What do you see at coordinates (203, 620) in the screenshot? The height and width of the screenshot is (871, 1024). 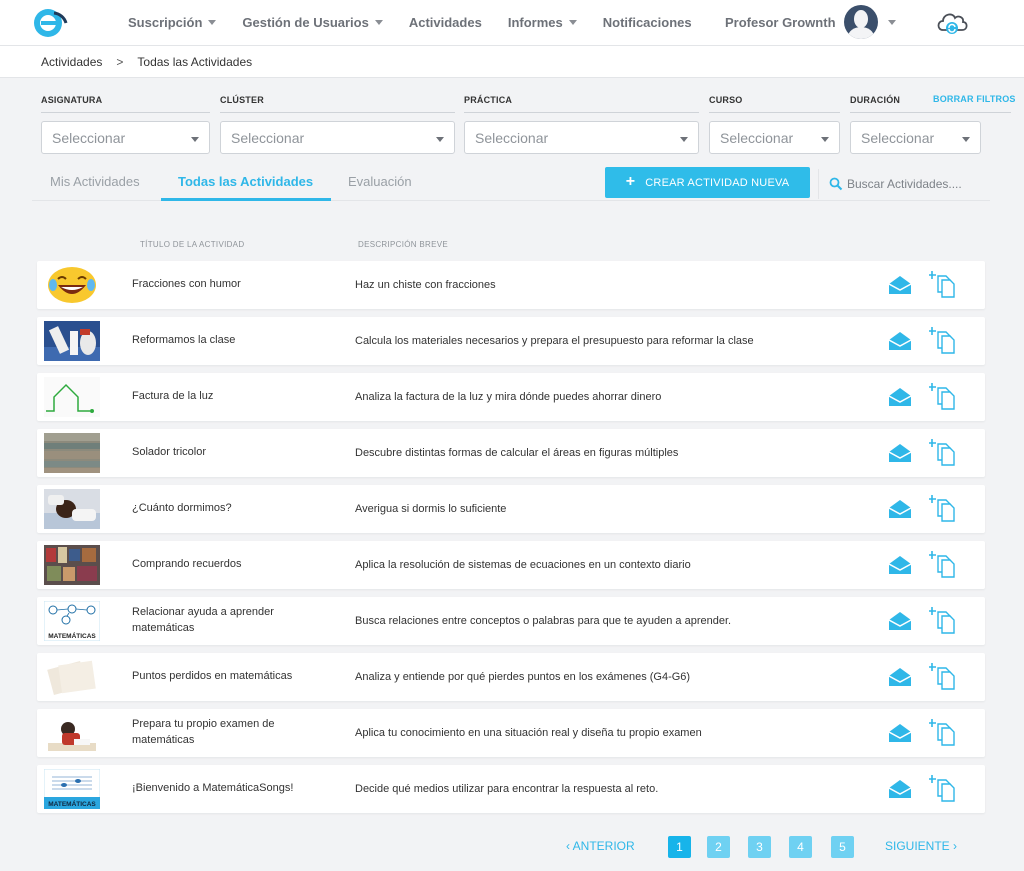 I see `activity-title: Relacionar ayuda a aprender matemáticas` at bounding box center [203, 620].